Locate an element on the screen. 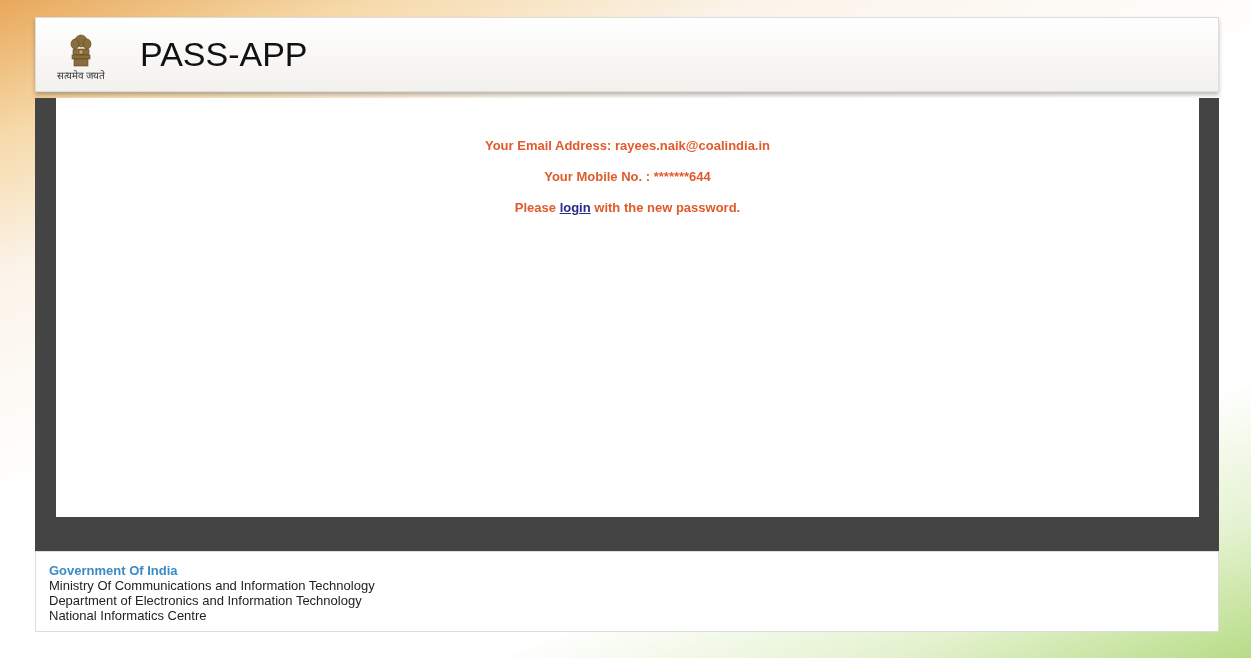 The image size is (1251, 658). email-text: Your Email Address: rayees.naik@coalindia.in is located at coordinates (627, 145).